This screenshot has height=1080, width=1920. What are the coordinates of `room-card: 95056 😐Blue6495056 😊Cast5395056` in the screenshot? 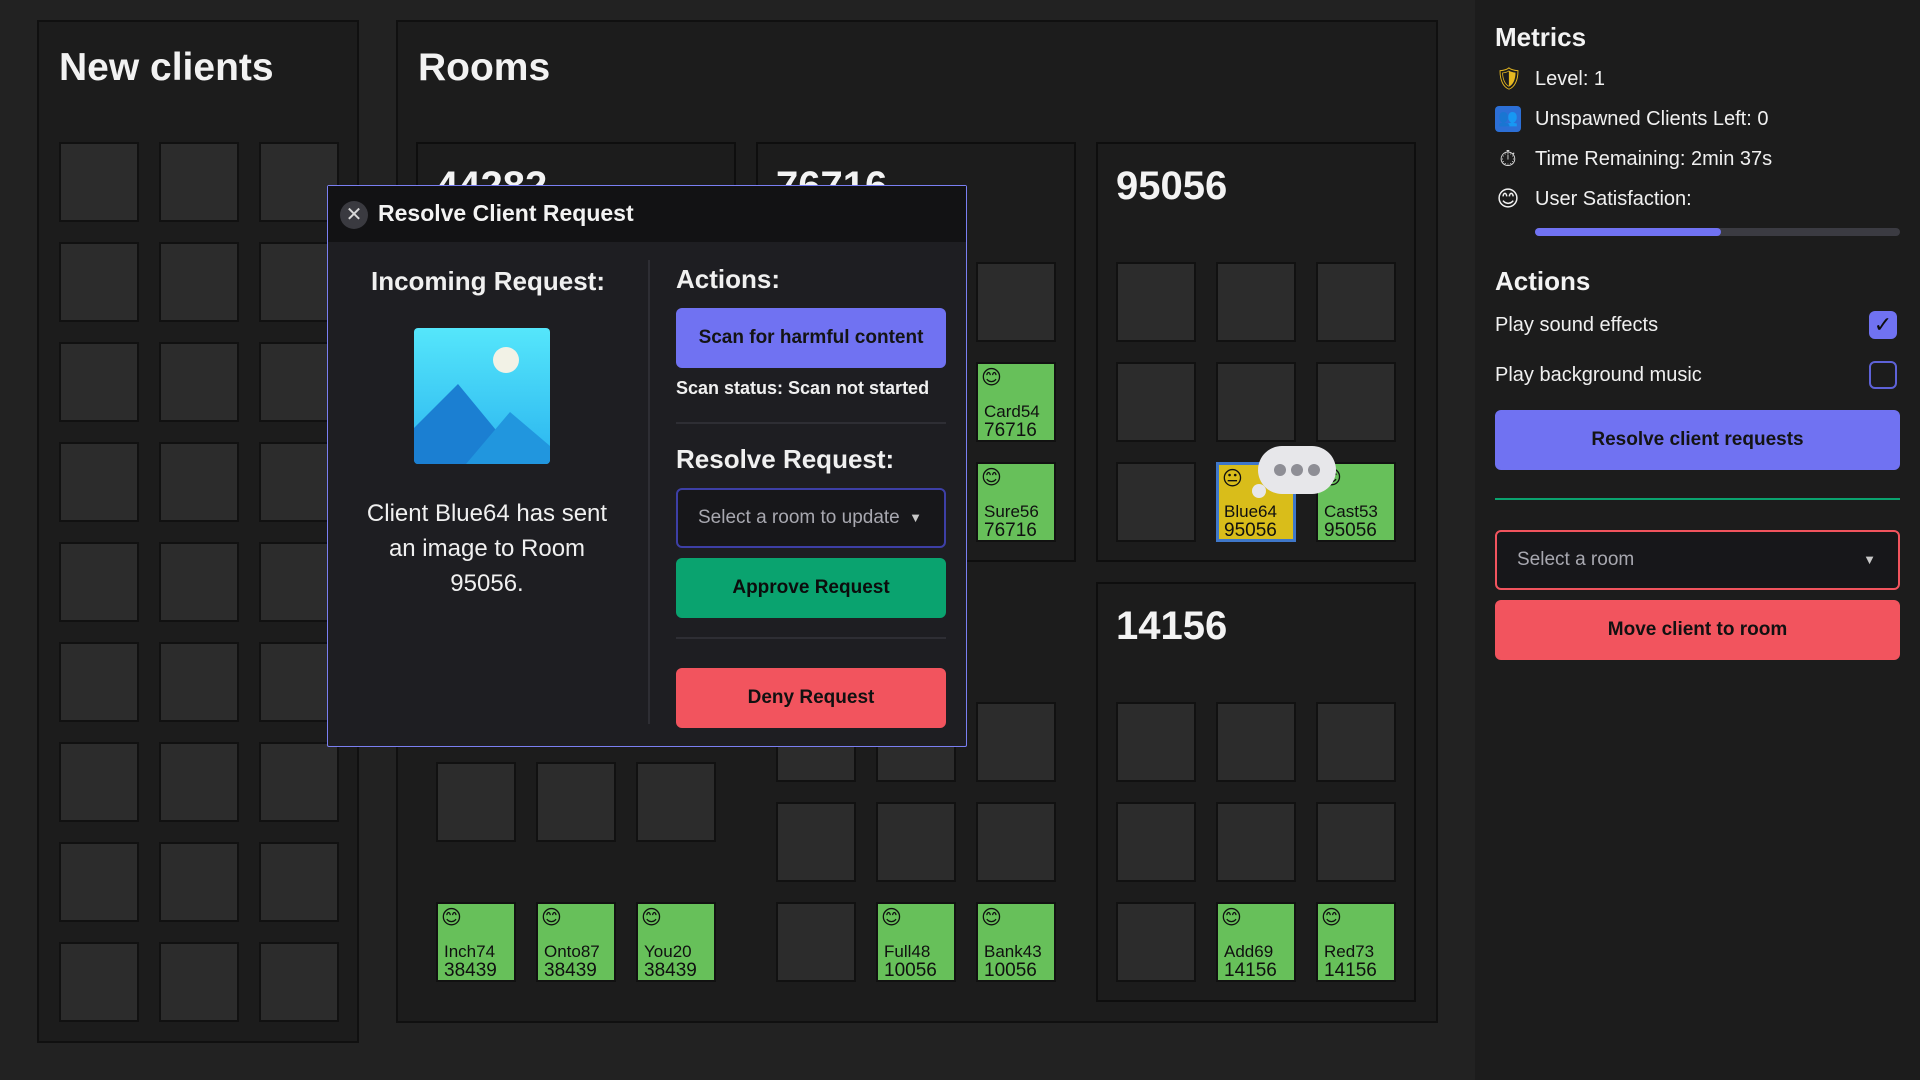 It's located at (1256, 352).